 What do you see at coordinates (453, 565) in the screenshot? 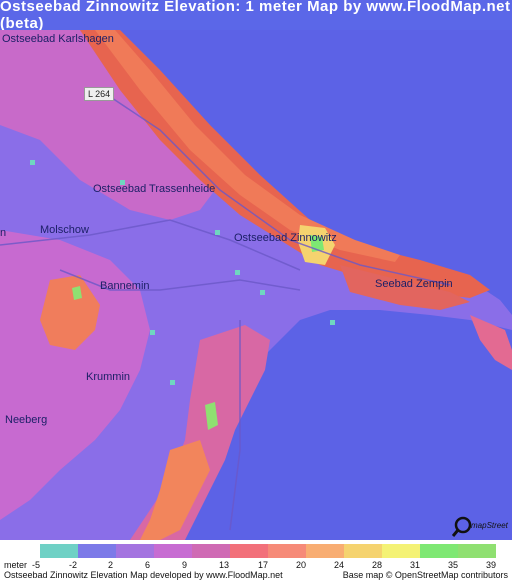
I see `legend-tick: 35` at bounding box center [453, 565].